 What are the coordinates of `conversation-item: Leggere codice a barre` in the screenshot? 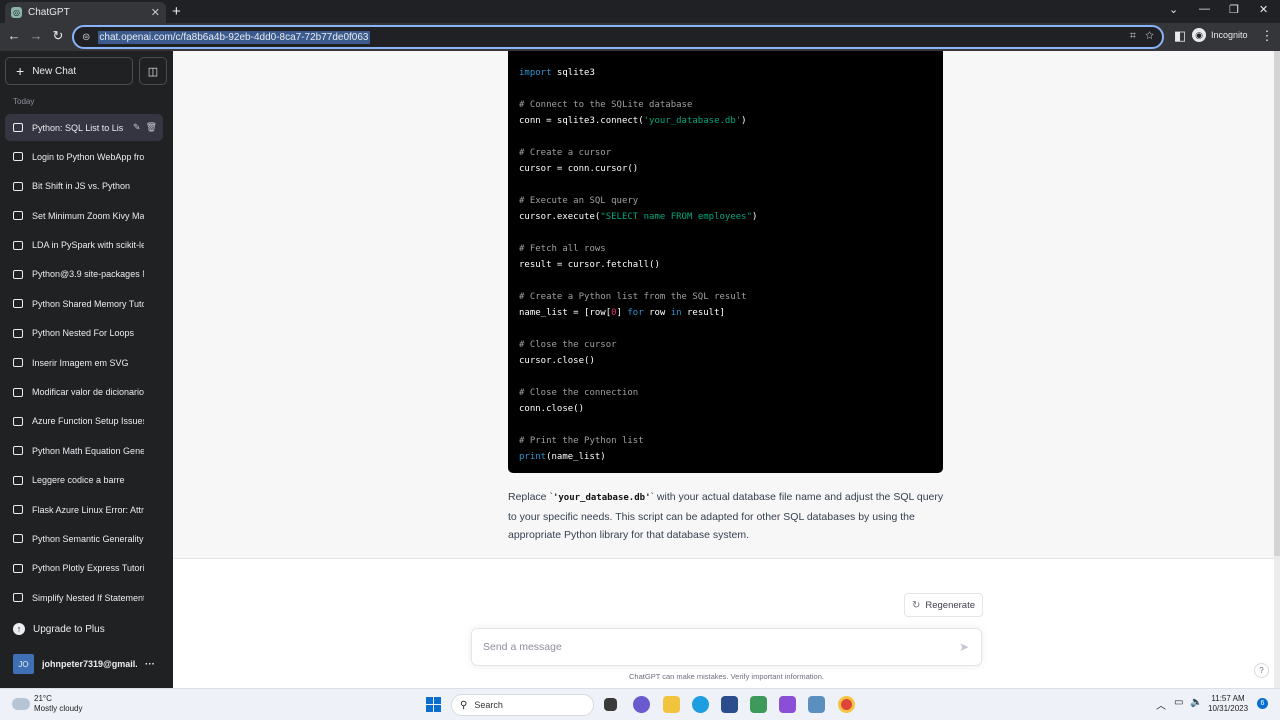 It's located at (84, 480).